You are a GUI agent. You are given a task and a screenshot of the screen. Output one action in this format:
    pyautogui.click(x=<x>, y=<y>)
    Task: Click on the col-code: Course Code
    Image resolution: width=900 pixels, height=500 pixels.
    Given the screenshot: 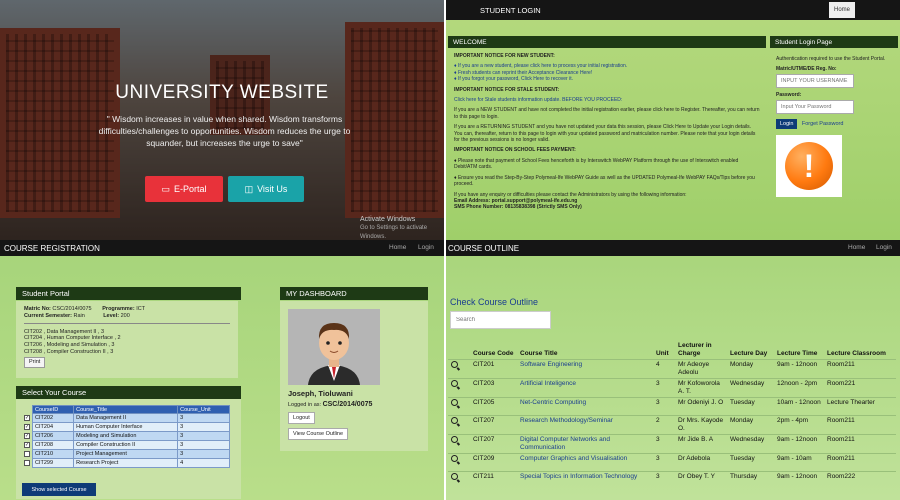 What is the action you would take?
    pyautogui.click(x=493, y=353)
    